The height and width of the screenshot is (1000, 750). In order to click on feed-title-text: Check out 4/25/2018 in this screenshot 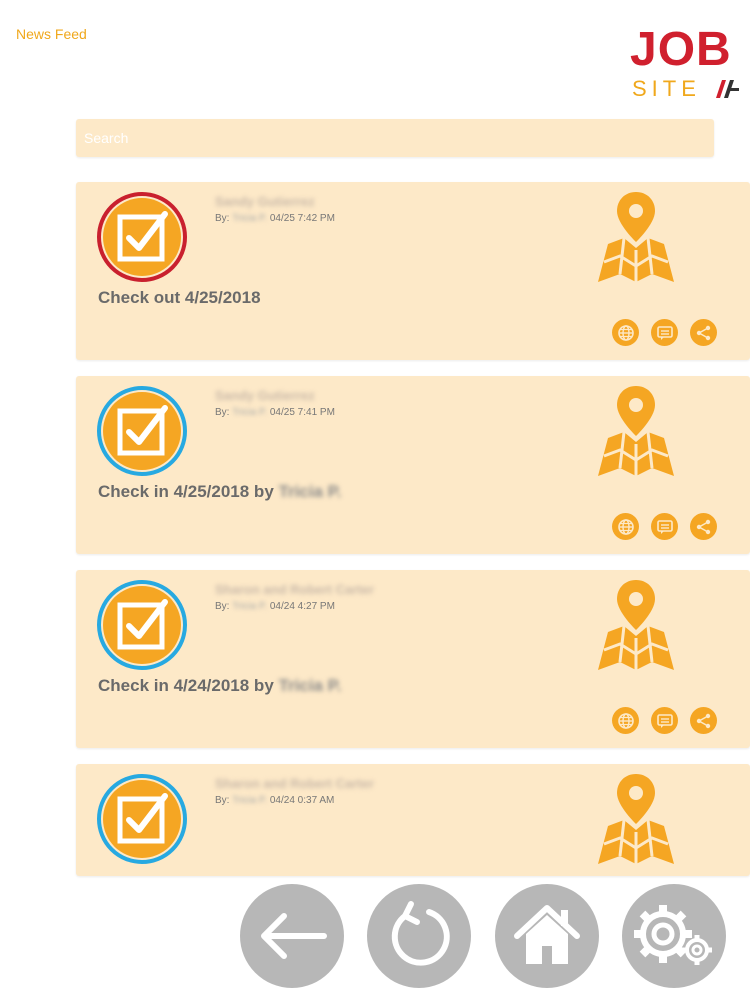, I will do `click(179, 297)`.